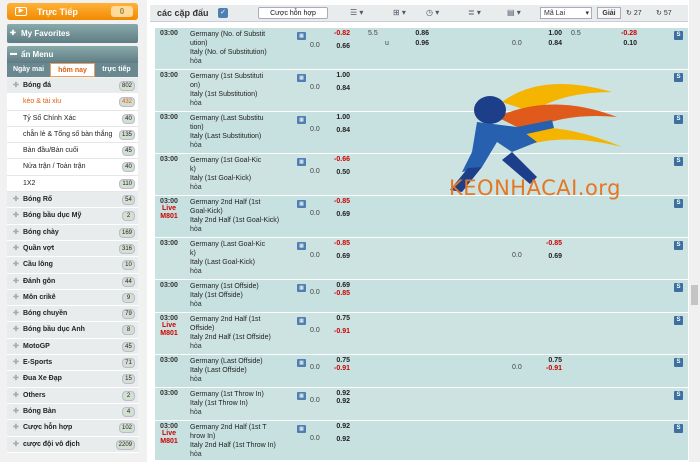  Describe the element at coordinates (72, 135) in the screenshot. I see `sidebar-item: ✚chẵn lẻ & Tổng số bàn thắng135` at that location.